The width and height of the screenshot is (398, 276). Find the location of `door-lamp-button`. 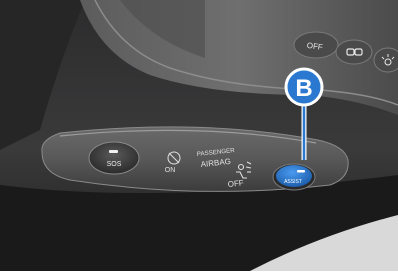

door-lamp-button is located at coordinates (354, 52).